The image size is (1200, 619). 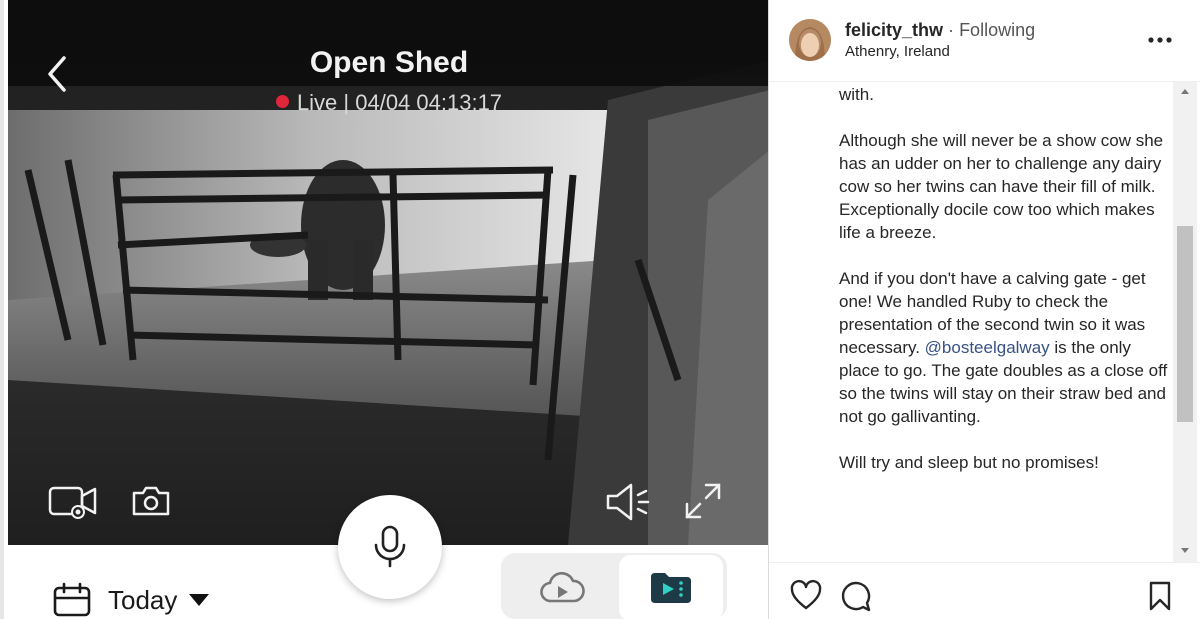 I want to click on cloud-playback-button, so click(x=560, y=586).